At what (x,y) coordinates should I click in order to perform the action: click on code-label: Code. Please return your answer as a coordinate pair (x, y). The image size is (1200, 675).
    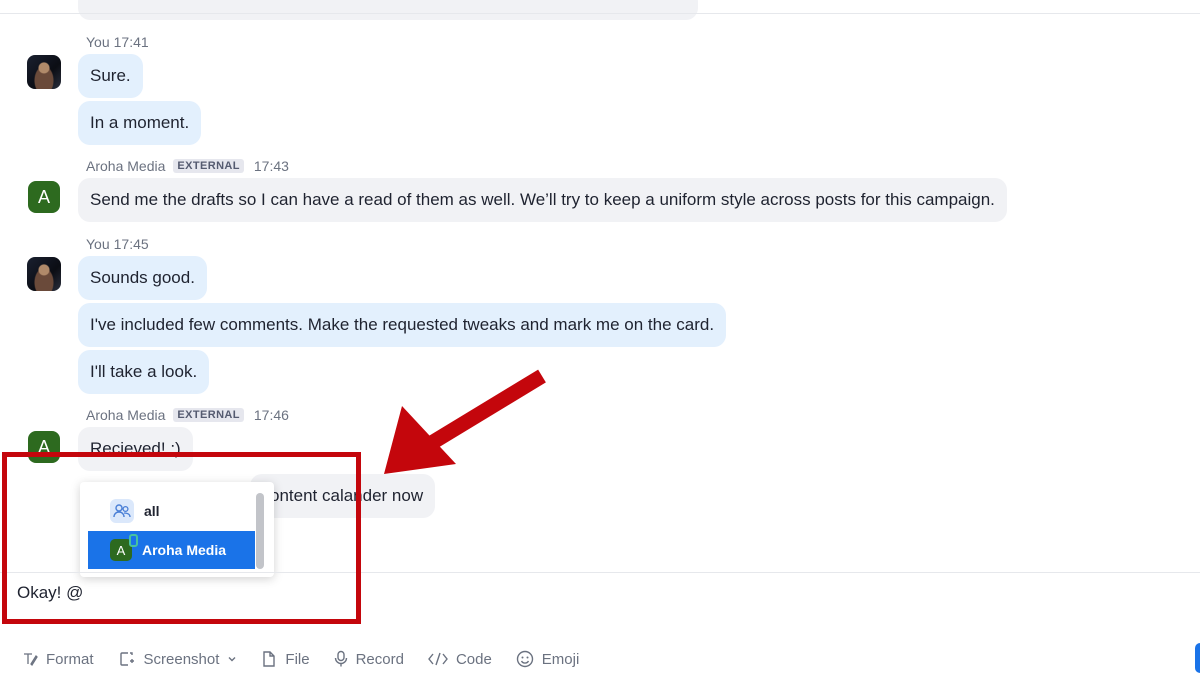
    Looking at the image, I should click on (473, 659).